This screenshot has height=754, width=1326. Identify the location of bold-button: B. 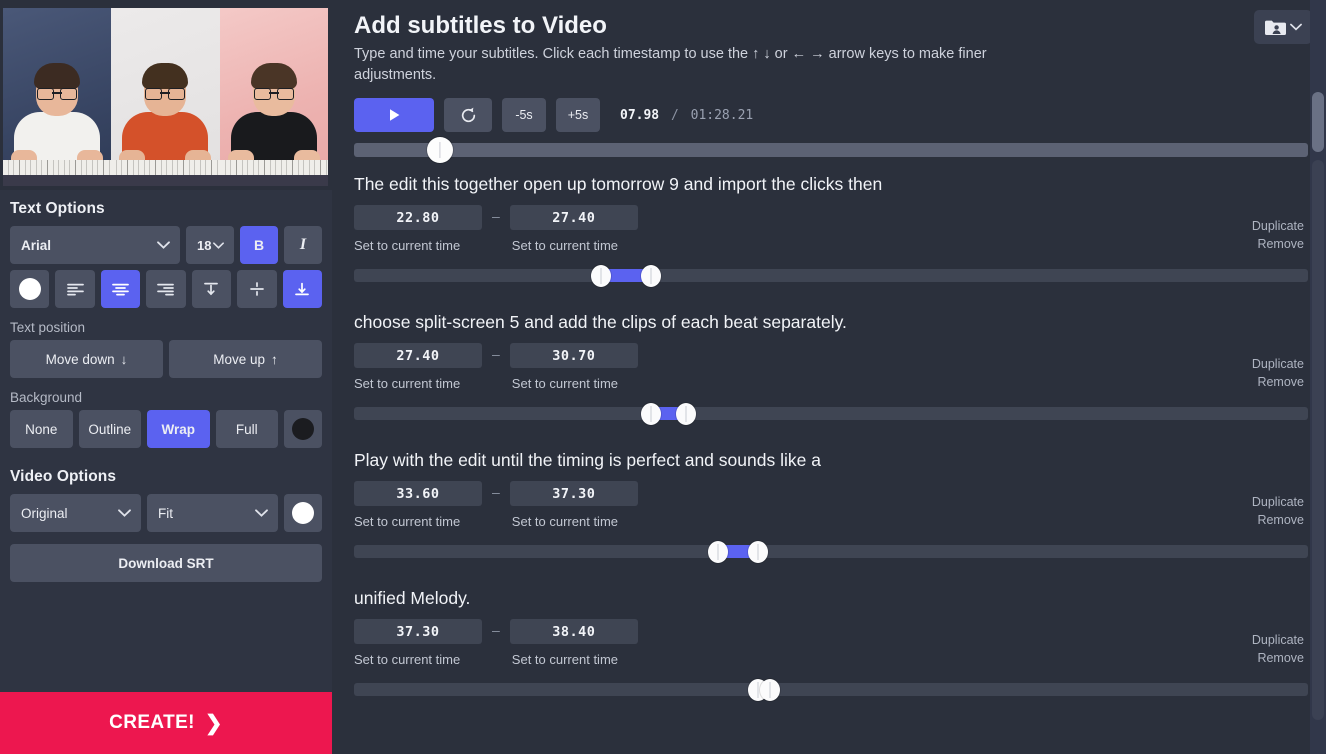
(259, 245).